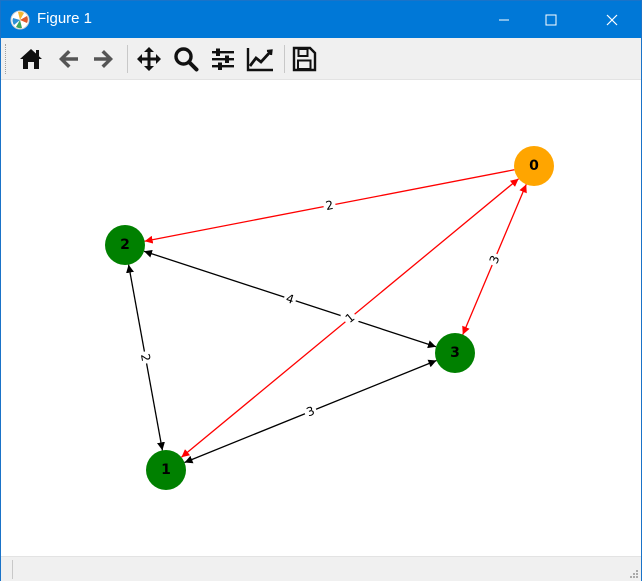  Describe the element at coordinates (145, 357) in the screenshot. I see `edge-label-2-1: 2` at that location.